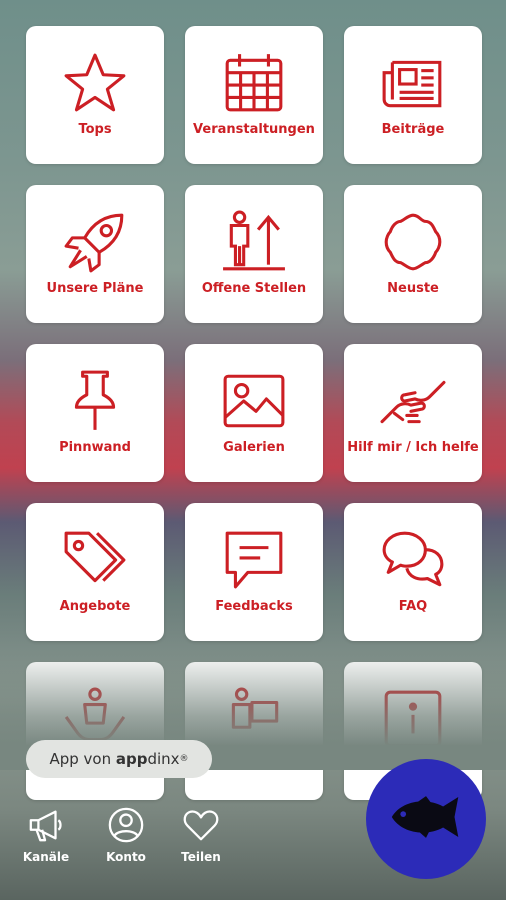  Describe the element at coordinates (413, 83) in the screenshot. I see `newspaper-icon` at that location.